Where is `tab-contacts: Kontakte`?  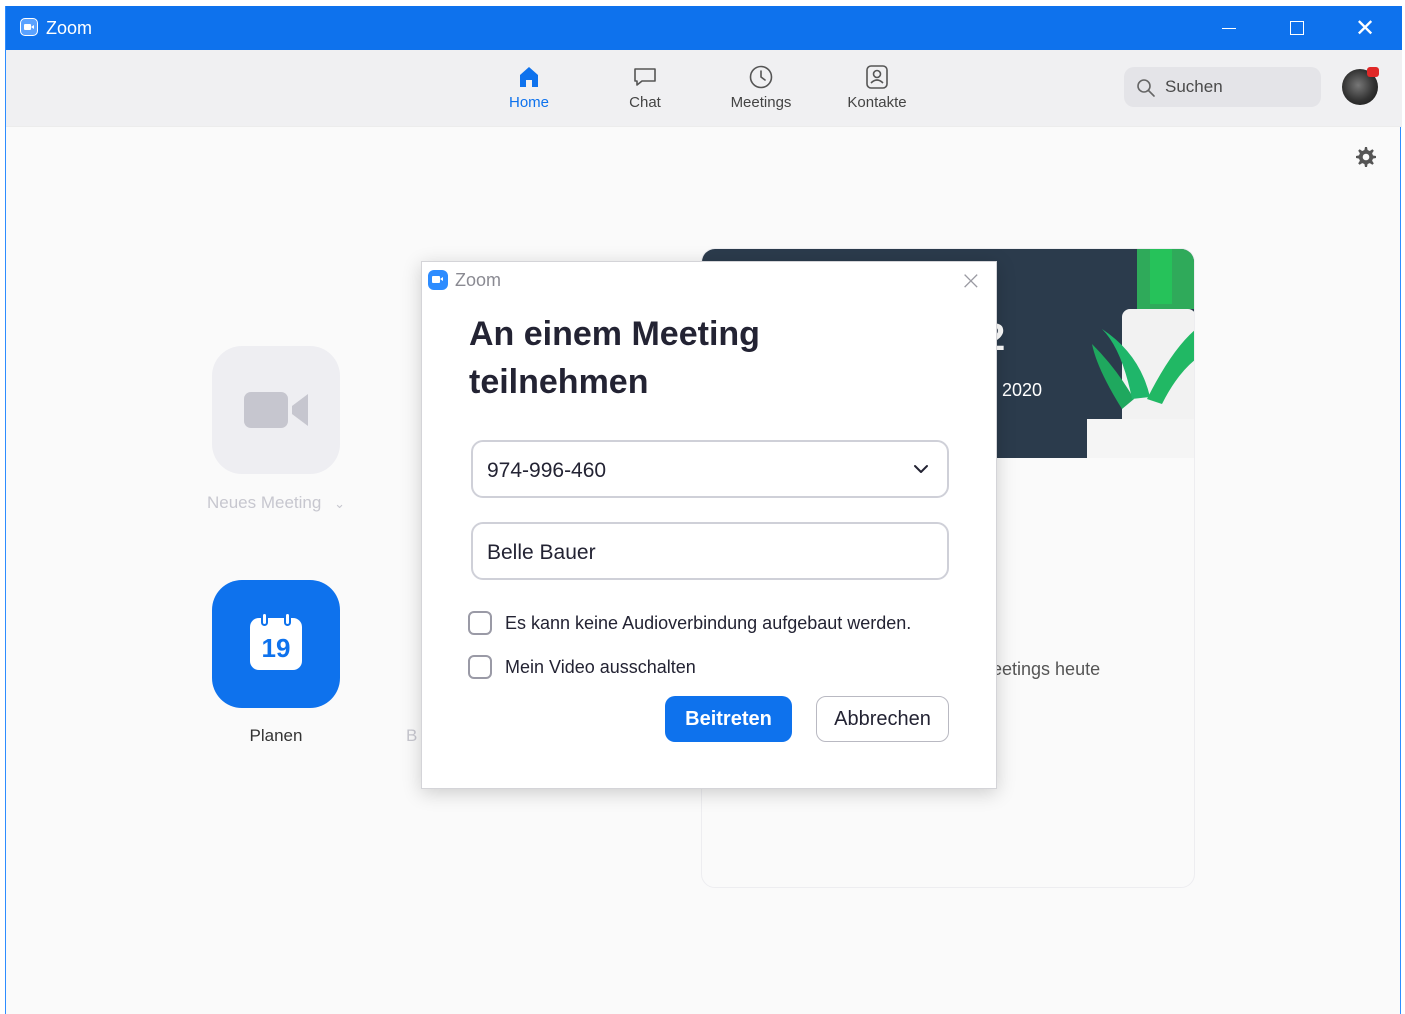 tab-contacts: Kontakte is located at coordinates (877, 87).